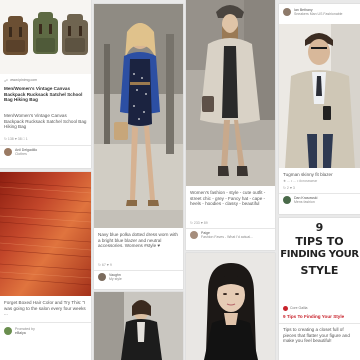 Image resolution: width=360 pixels, height=360 pixels. I want to click on pin-attribution: Vaughn My style, so click(138, 277).